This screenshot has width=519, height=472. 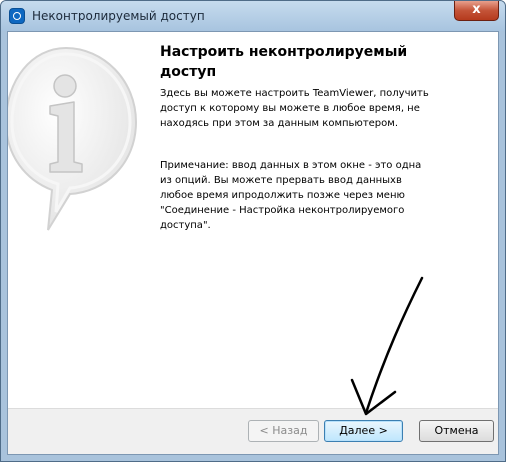 What do you see at coordinates (118, 16) in the screenshot?
I see `window-title: Неконтролируемый доступ` at bounding box center [118, 16].